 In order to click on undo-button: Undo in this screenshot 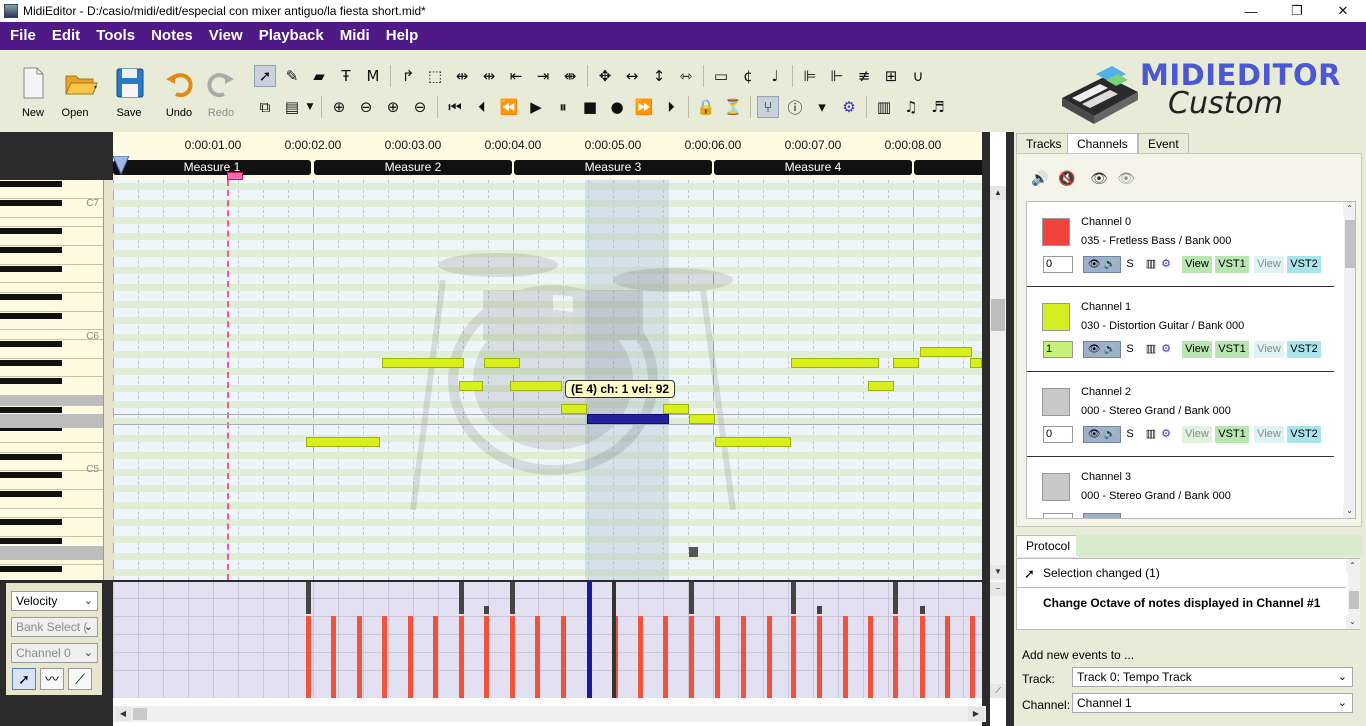, I will do `click(179, 94)`.